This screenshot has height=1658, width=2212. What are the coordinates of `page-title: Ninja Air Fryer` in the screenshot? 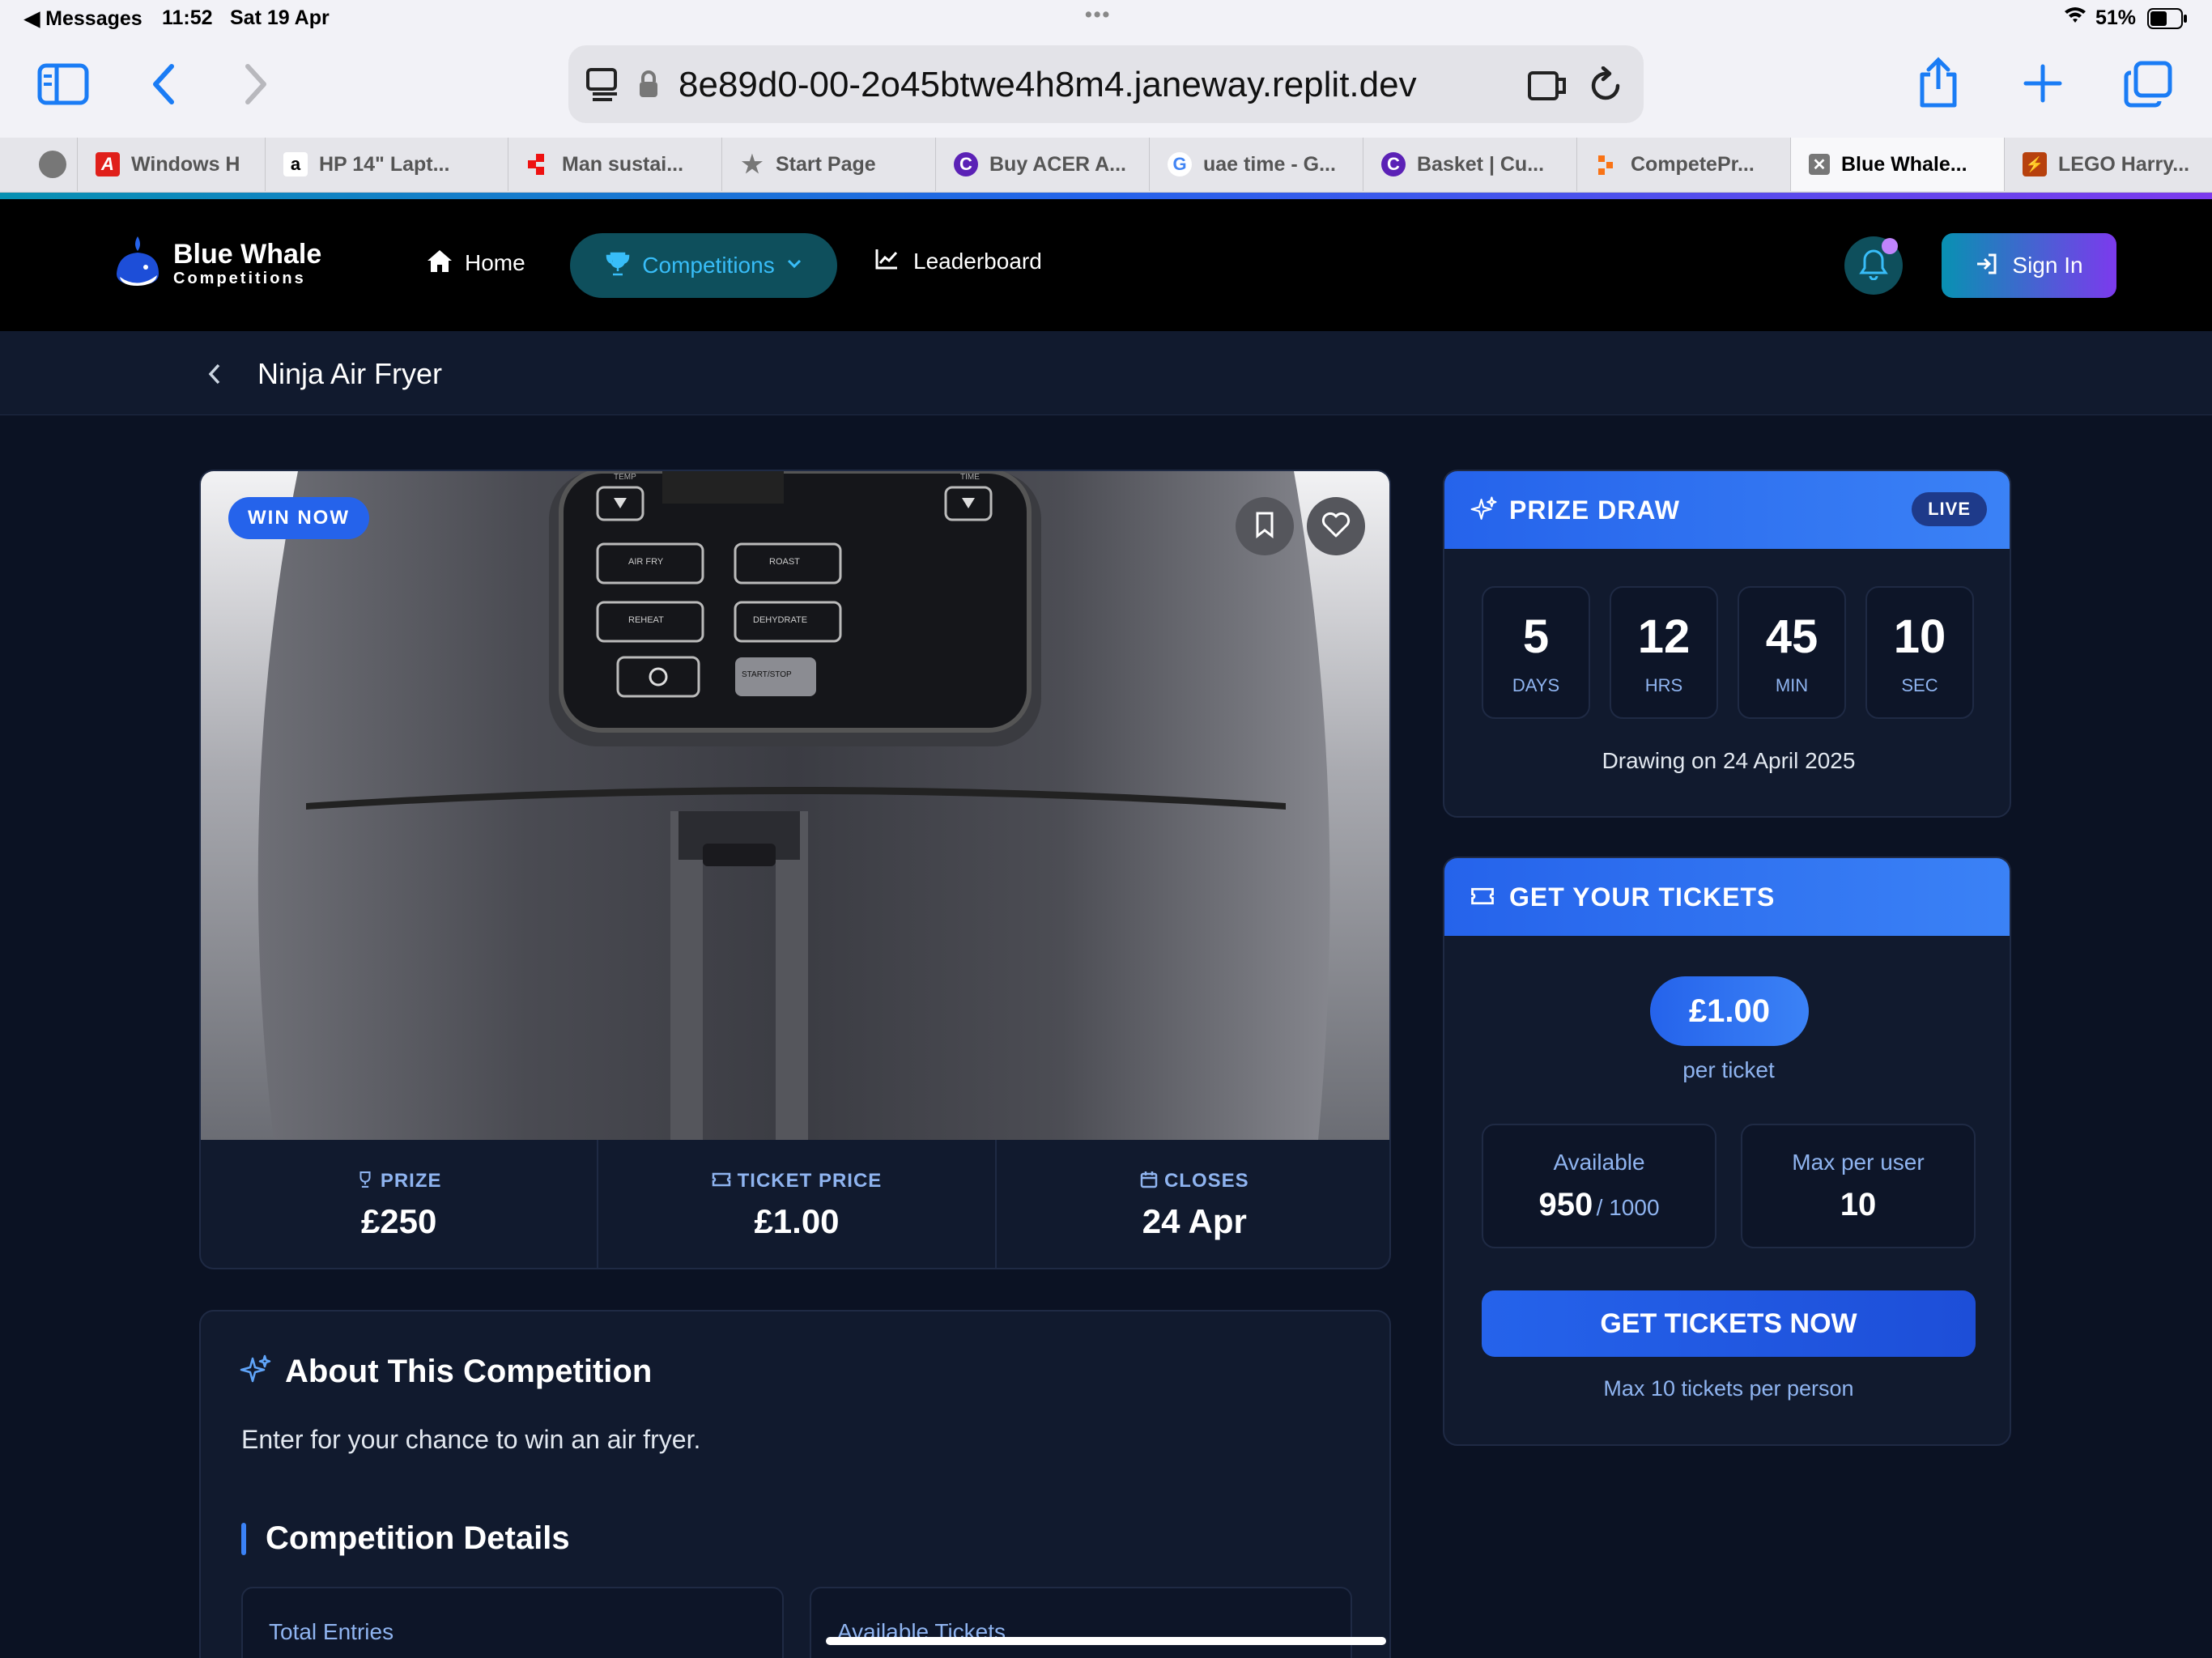 It's located at (350, 373).